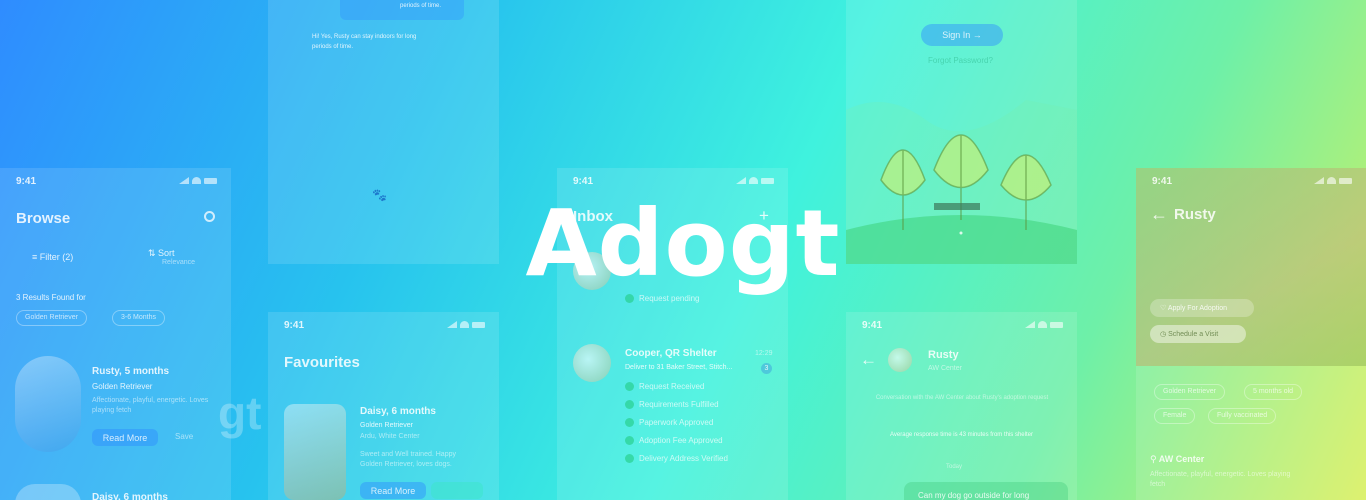 Image resolution: width=1366 pixels, height=500 pixels. What do you see at coordinates (954, 467) in the screenshot?
I see `day-label: Today` at bounding box center [954, 467].